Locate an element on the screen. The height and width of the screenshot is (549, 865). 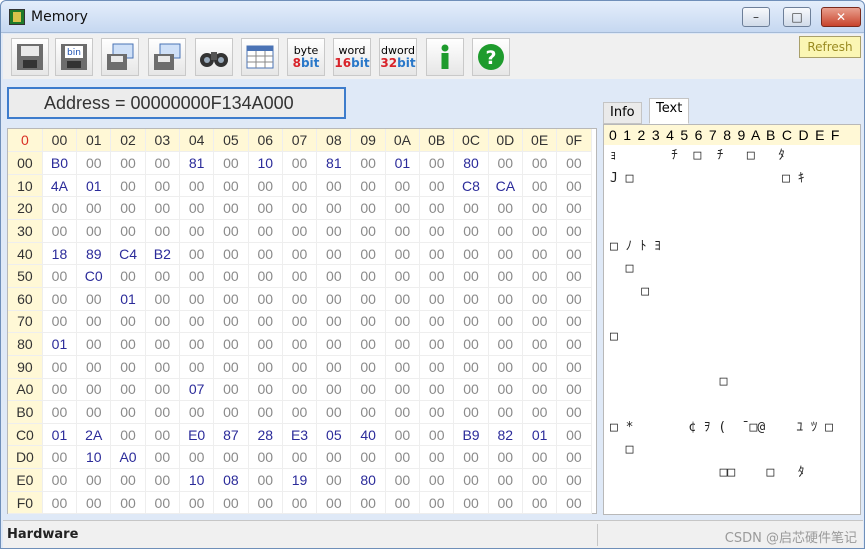
minimize-button: – is located at coordinates (756, 17).